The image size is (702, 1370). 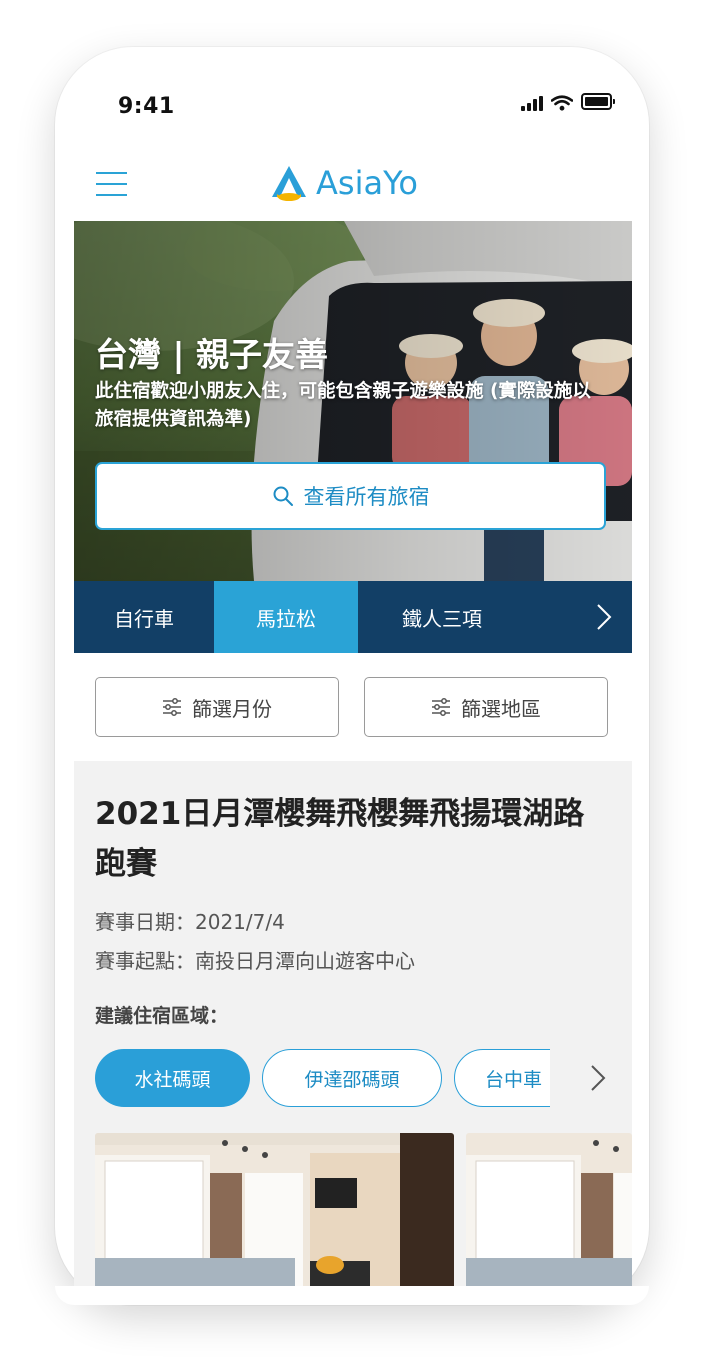 I want to click on tab-label: 馬拉松, so click(x=286, y=618).